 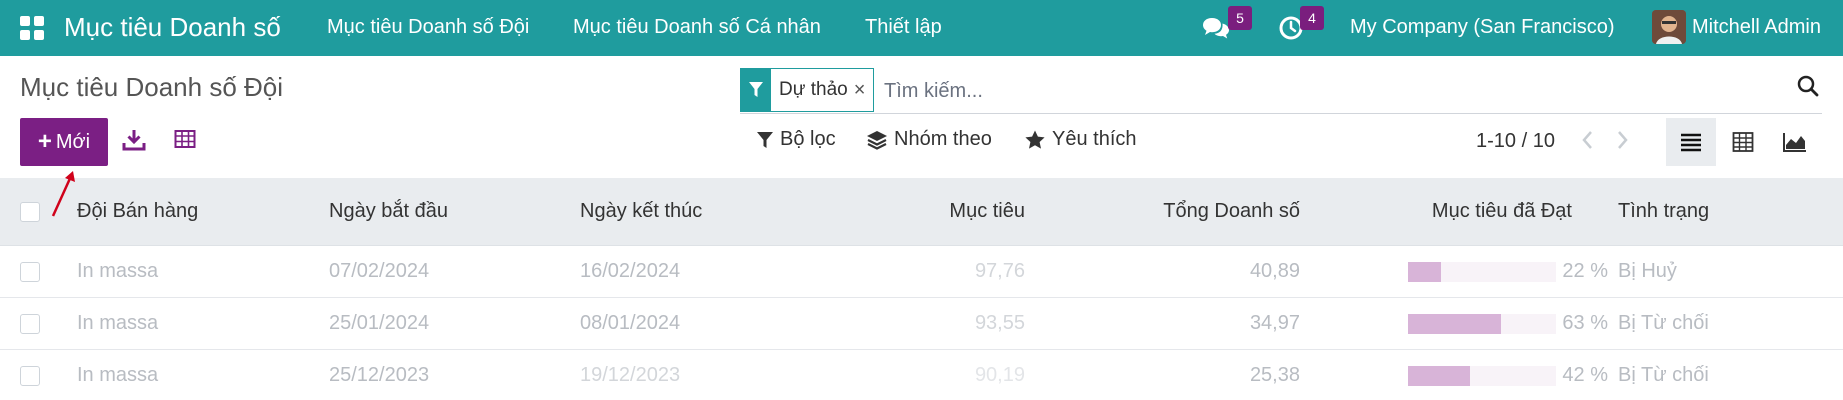 I want to click on user-menu: Mitchell Admin, so click(x=1756, y=27).